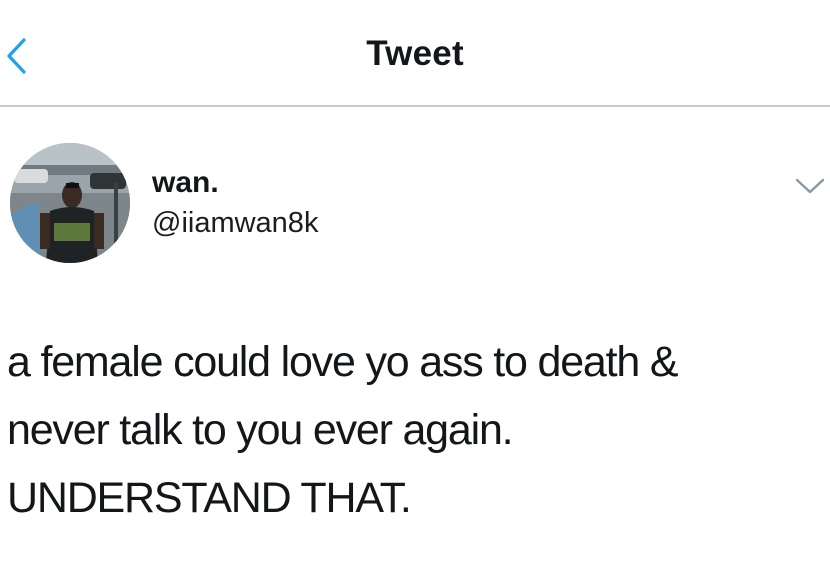 The image size is (830, 565). I want to click on chevron-down-icon, so click(810, 186).